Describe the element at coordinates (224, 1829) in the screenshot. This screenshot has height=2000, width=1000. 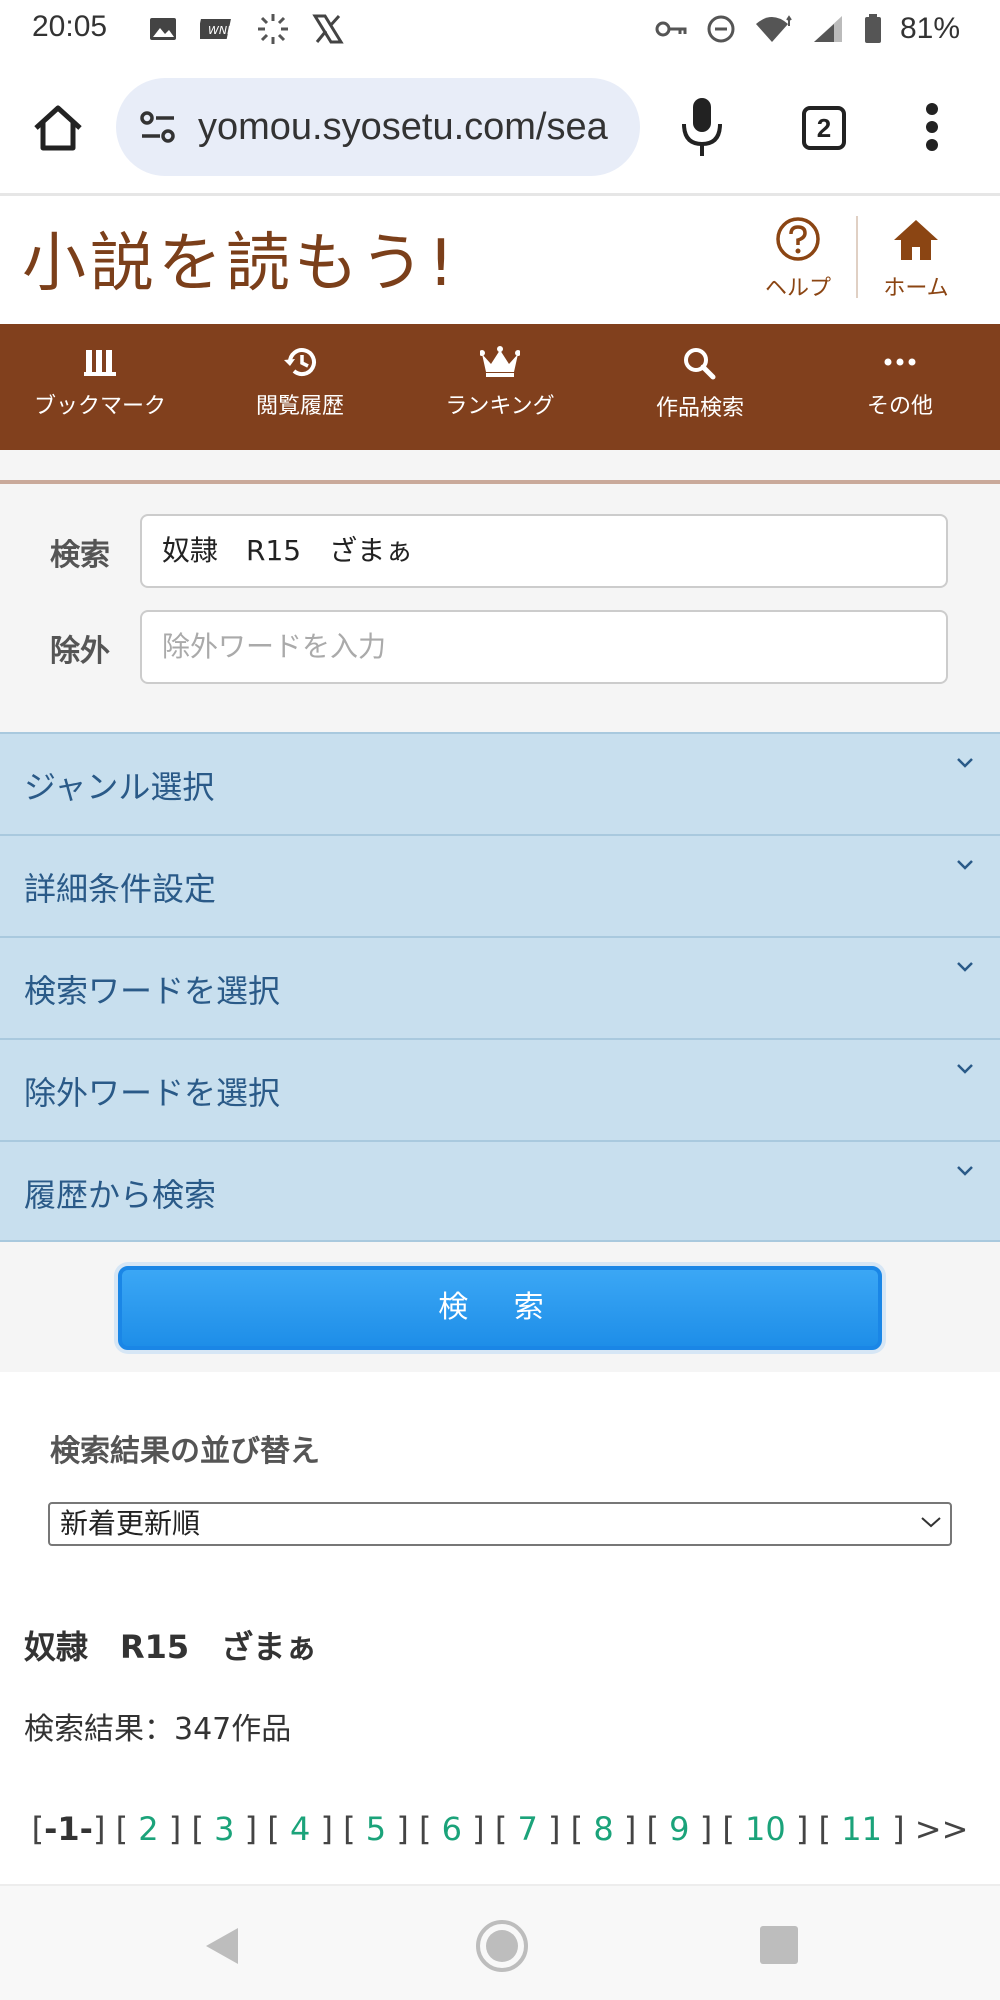
I see `pager-link: 3` at that location.